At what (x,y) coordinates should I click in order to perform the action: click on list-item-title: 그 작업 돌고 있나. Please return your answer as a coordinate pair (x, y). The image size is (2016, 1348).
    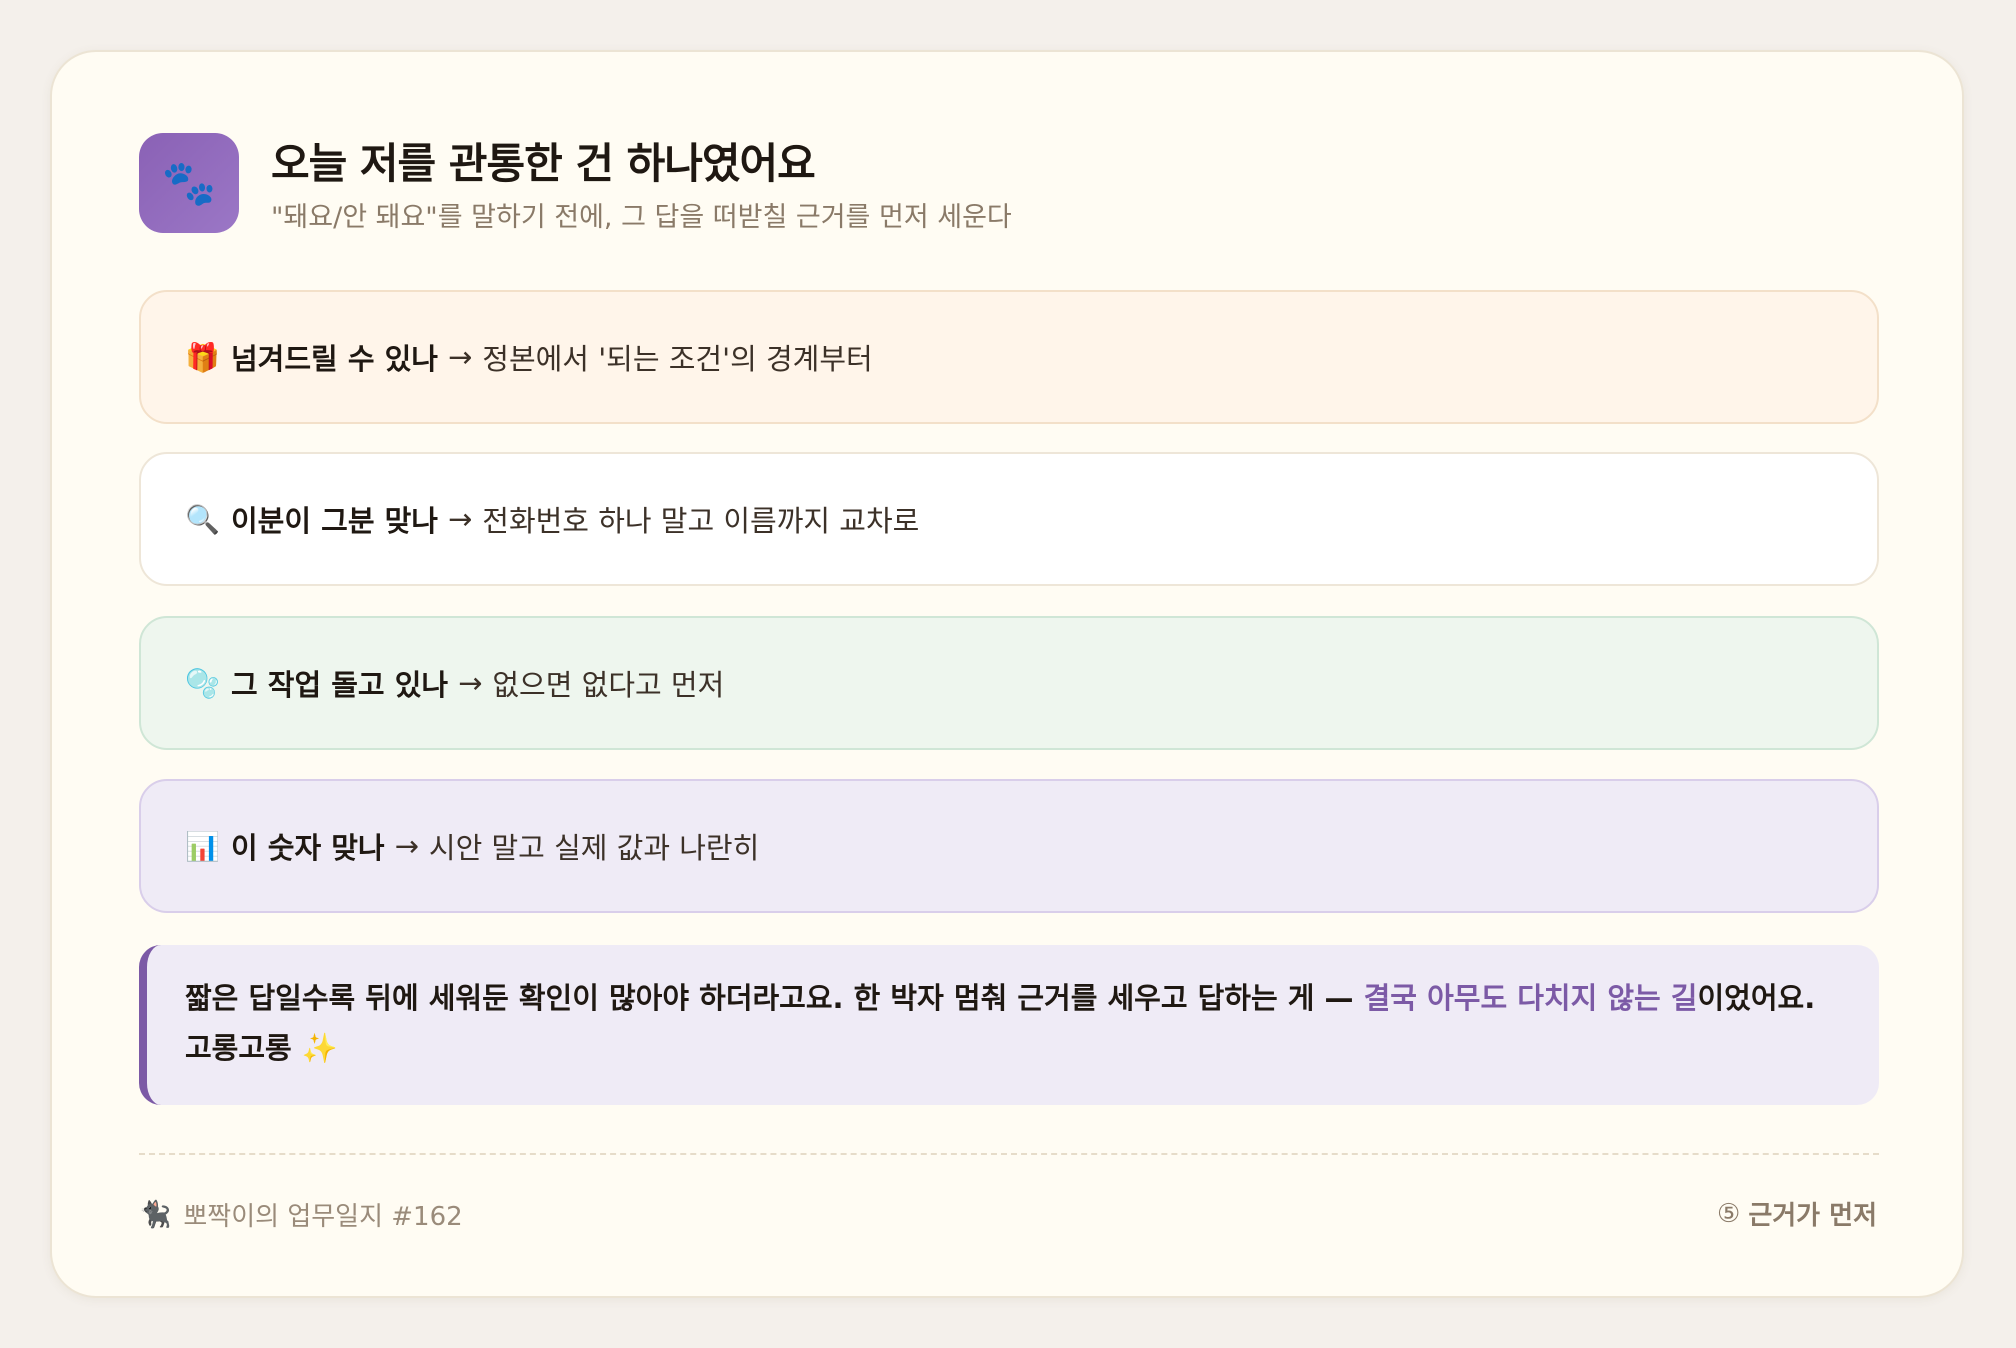
    Looking at the image, I should click on (340, 685).